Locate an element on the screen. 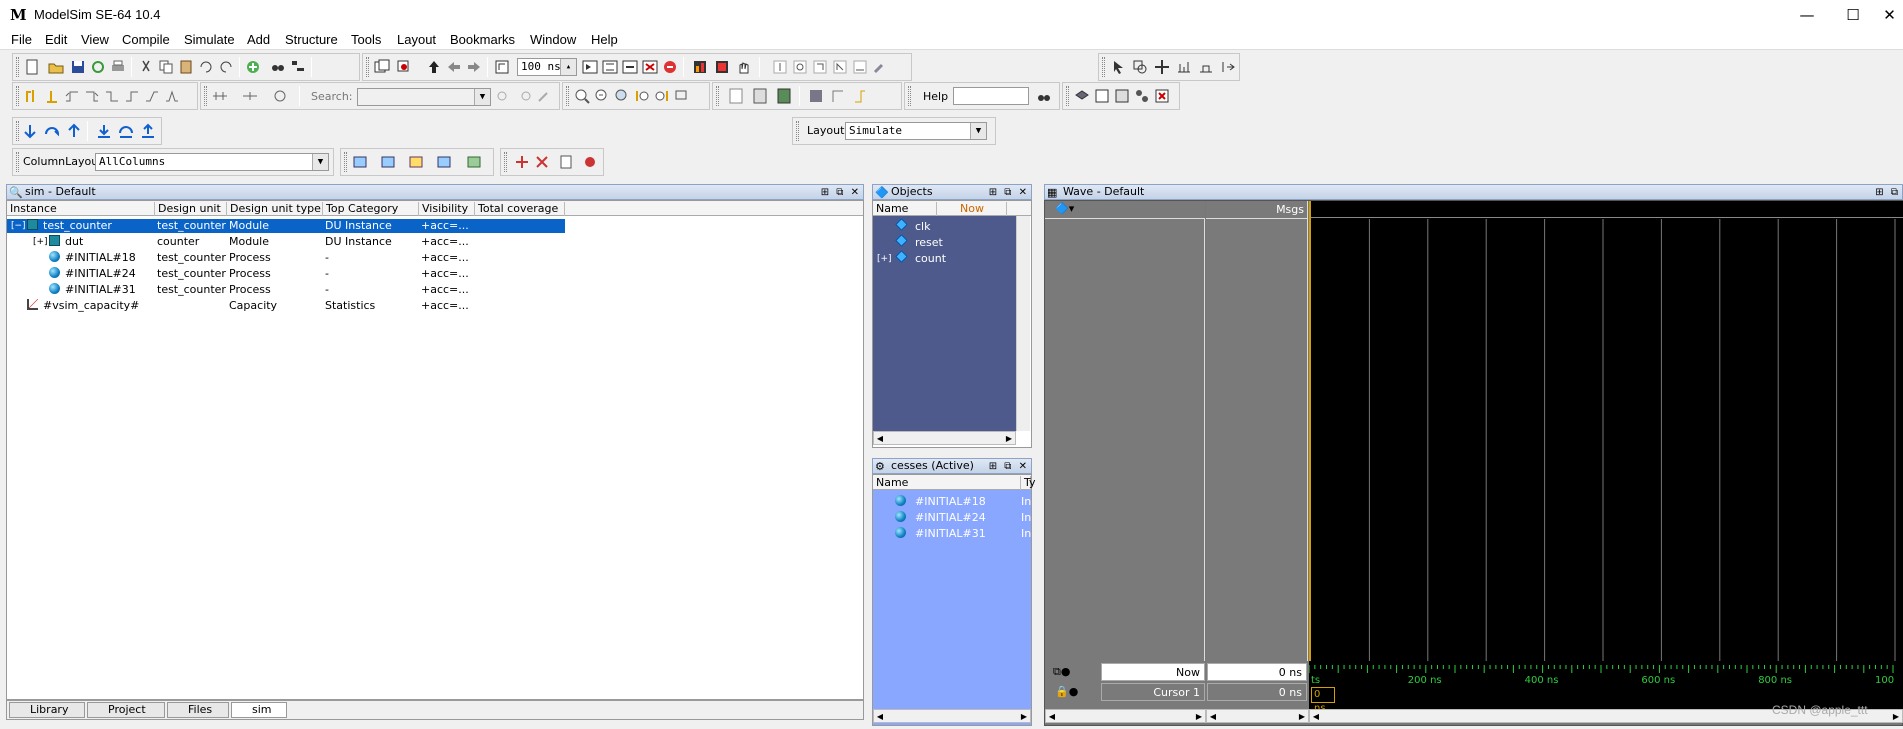  wave-names-hscroll: ◀ ▶ is located at coordinates (1125, 716).